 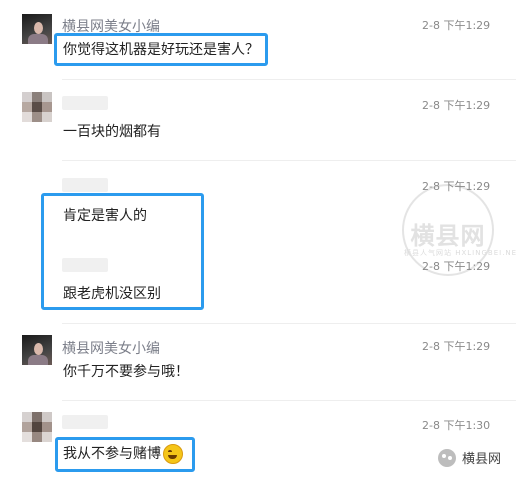 What do you see at coordinates (482, 459) in the screenshot?
I see `brand-label: 横县网` at bounding box center [482, 459].